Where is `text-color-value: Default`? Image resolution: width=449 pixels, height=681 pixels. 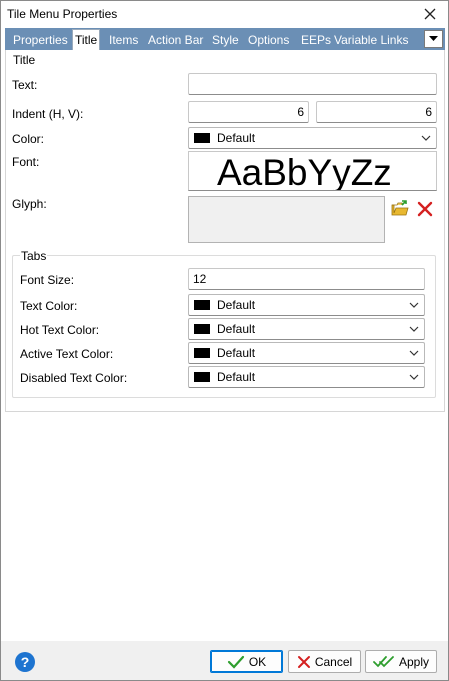 text-color-value: Default is located at coordinates (236, 305).